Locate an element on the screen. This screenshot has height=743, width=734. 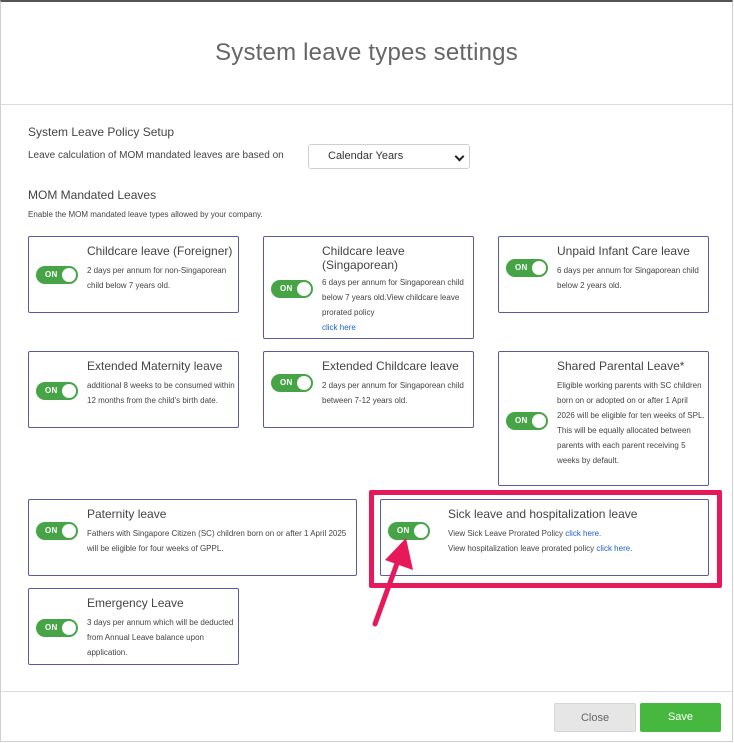
mom-section-title: MOM Mandated Leaves is located at coordinates (92, 195).